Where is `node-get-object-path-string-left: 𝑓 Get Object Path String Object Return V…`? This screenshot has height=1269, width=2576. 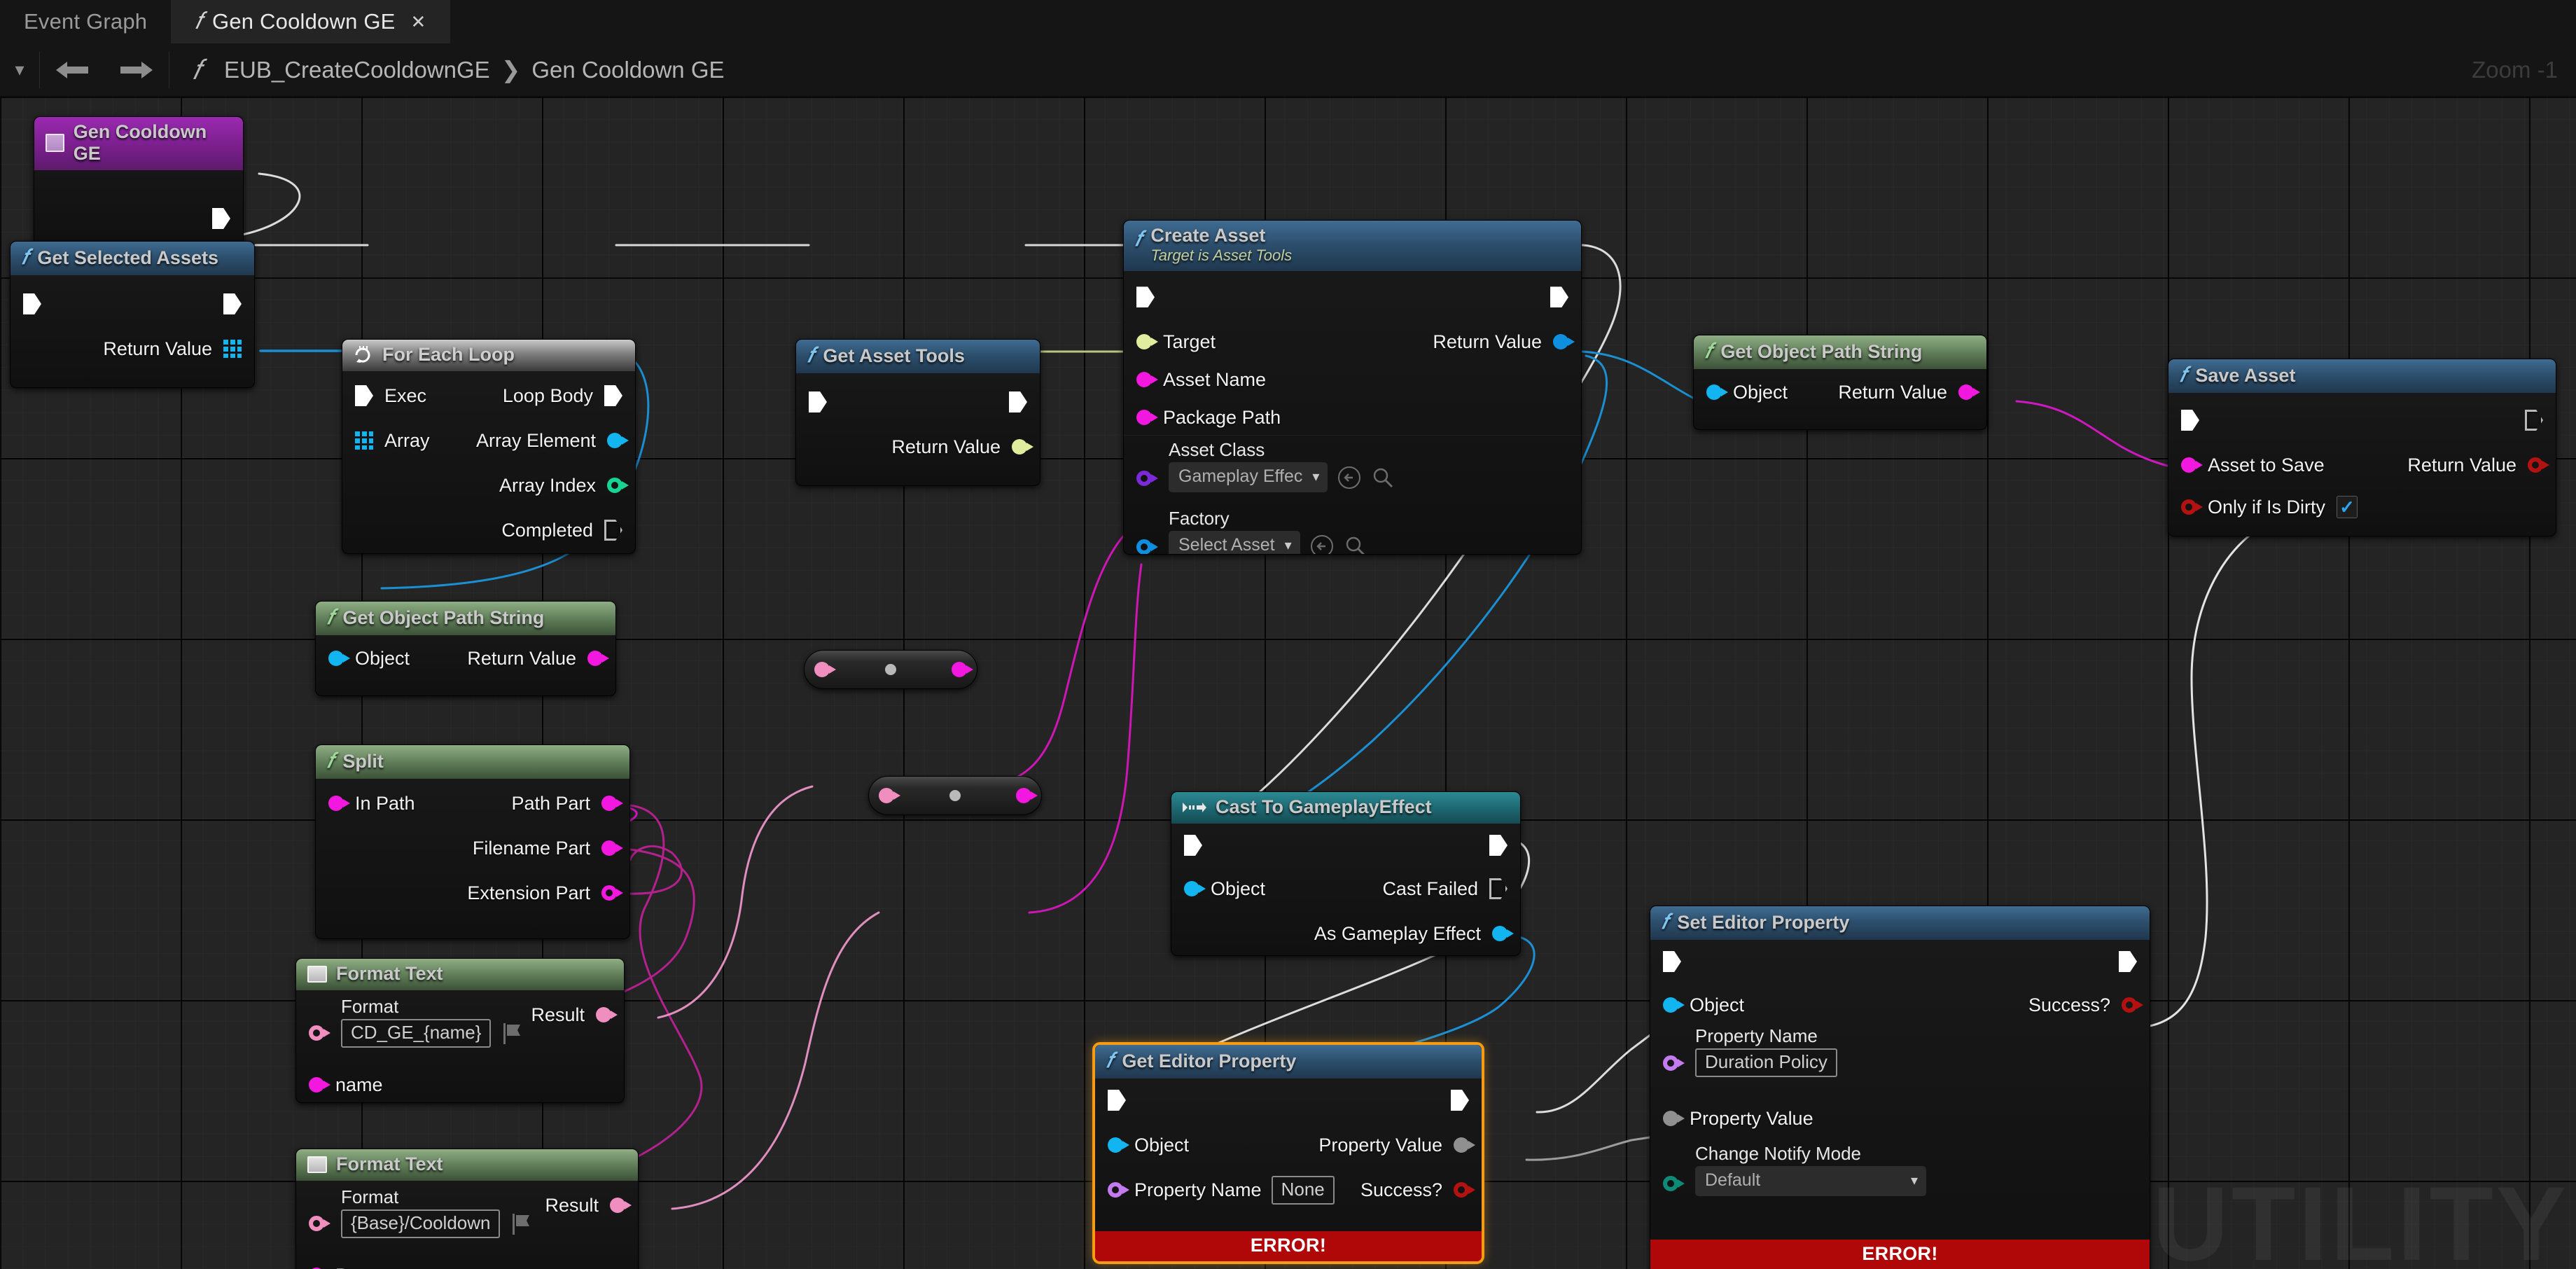 node-get-object-path-string-left: 𝑓 Get Object Path String Object Return V… is located at coordinates (465, 648).